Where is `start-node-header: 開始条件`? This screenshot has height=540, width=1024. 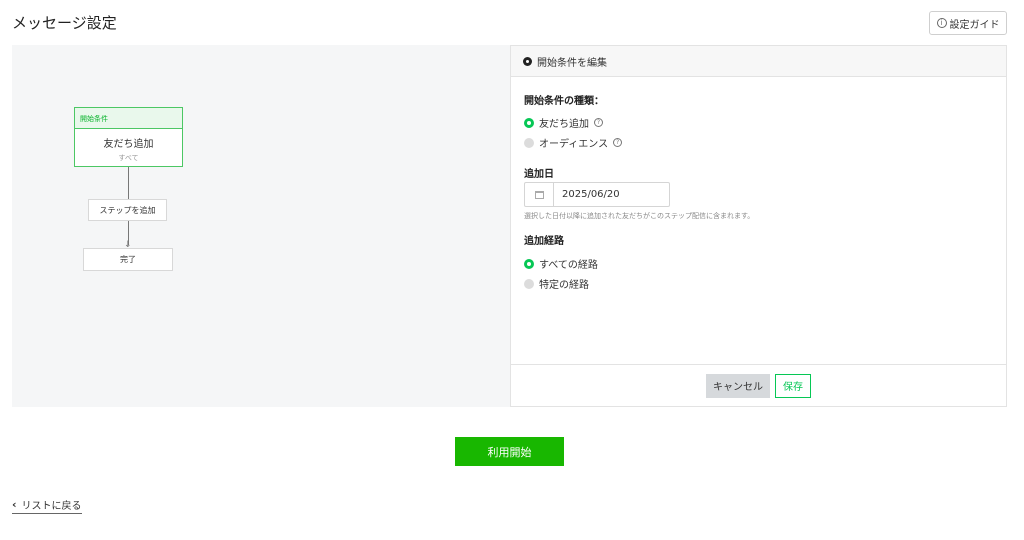 start-node-header: 開始条件 is located at coordinates (128, 118).